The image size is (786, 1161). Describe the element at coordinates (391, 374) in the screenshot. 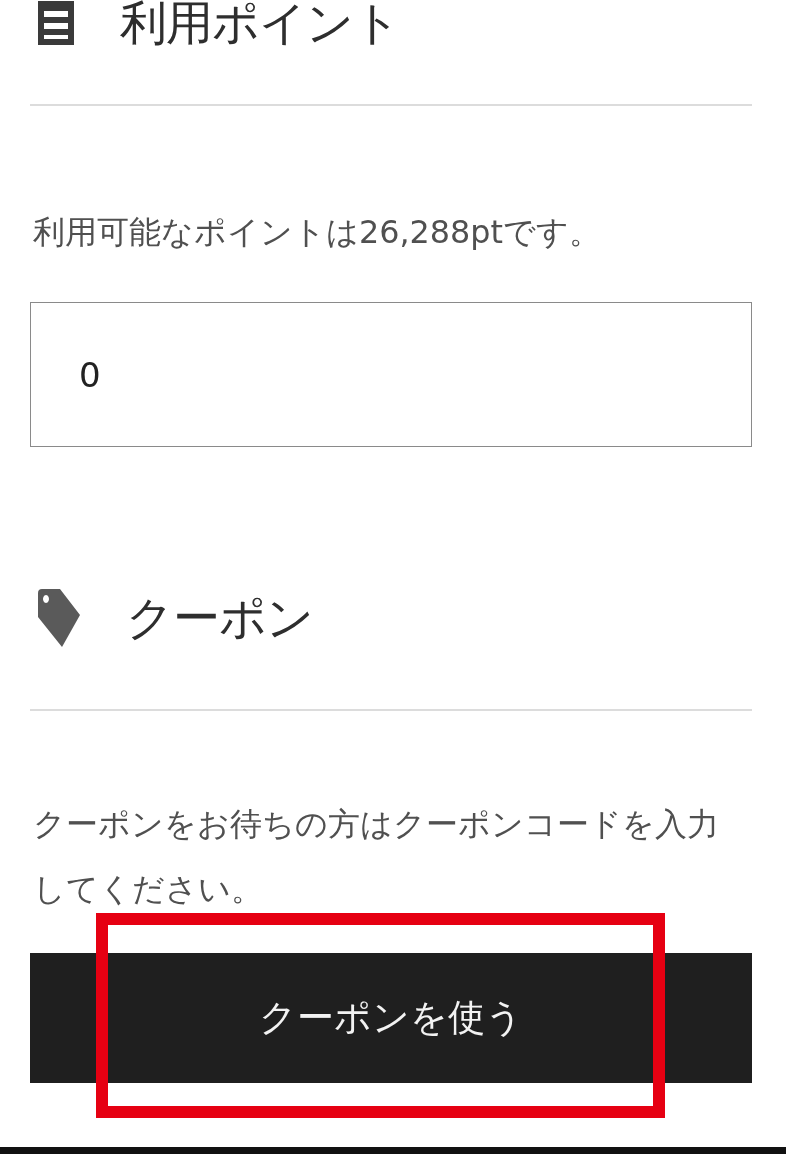

I see `points-input: 0` at that location.